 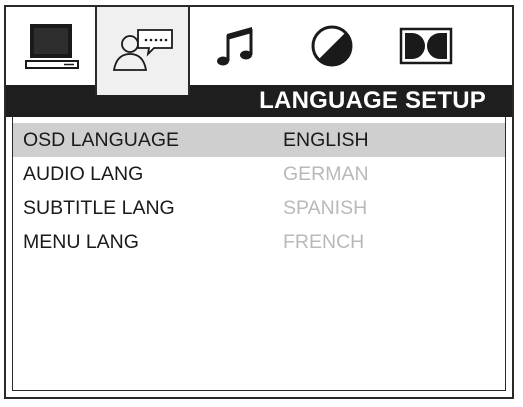 I want to click on row-value: GERMAN, so click(x=326, y=174).